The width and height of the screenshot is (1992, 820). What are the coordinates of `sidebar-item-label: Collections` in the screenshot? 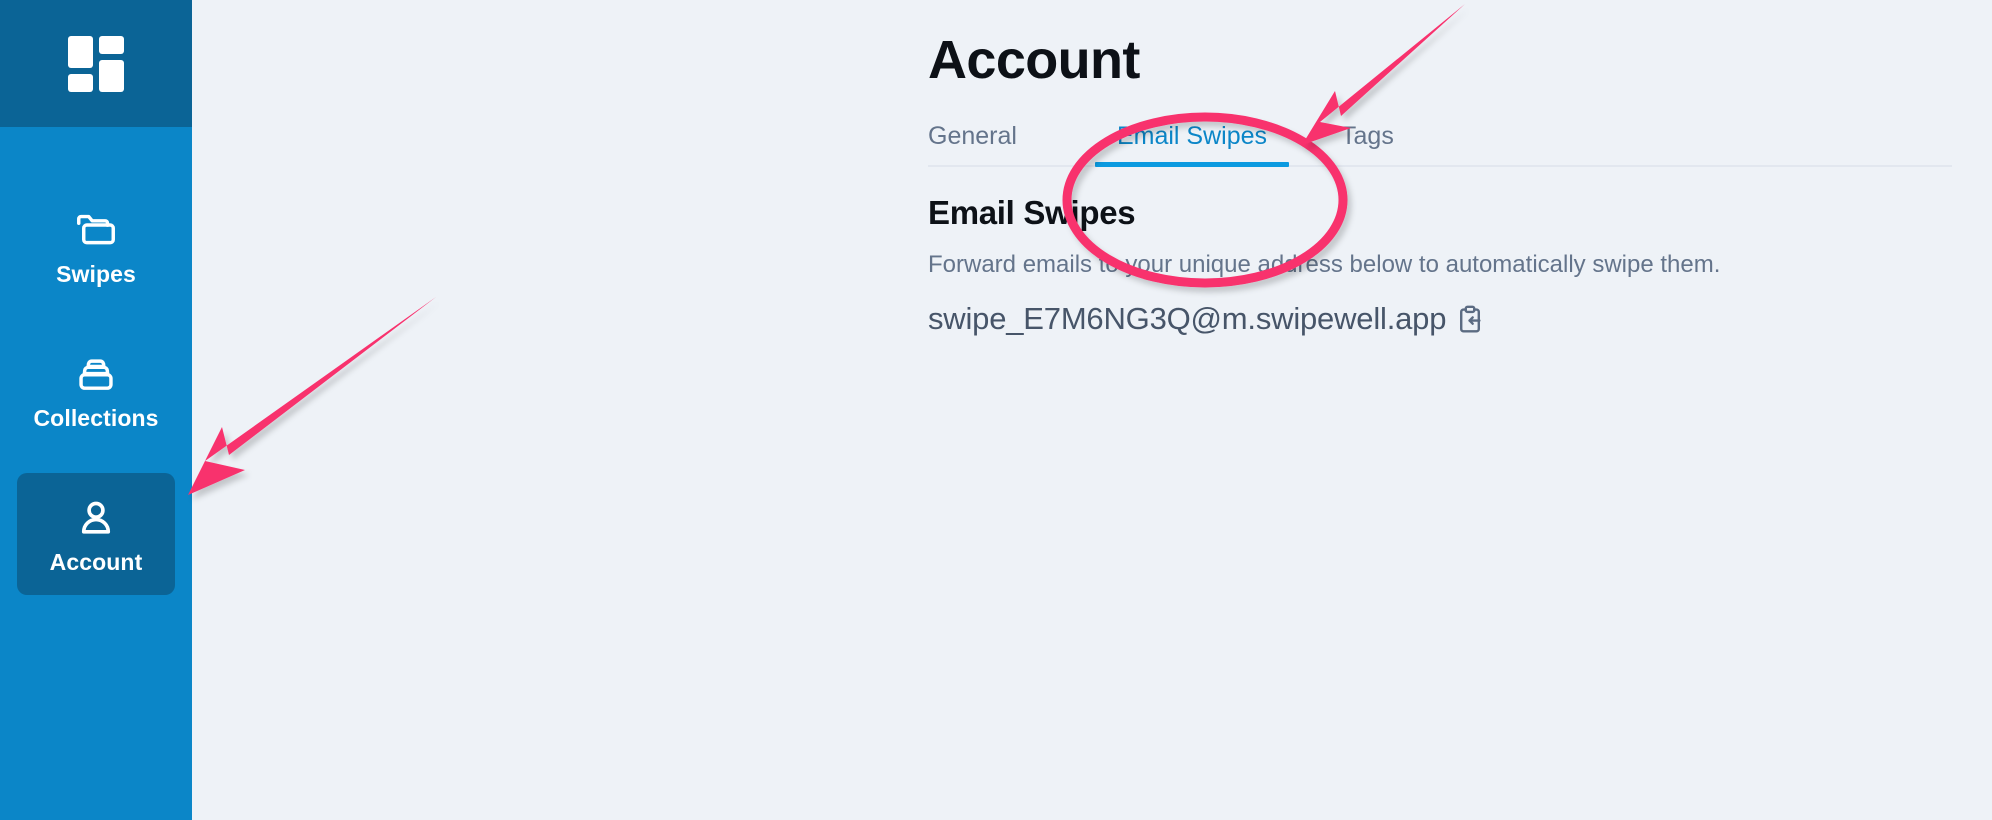 It's located at (96, 417).